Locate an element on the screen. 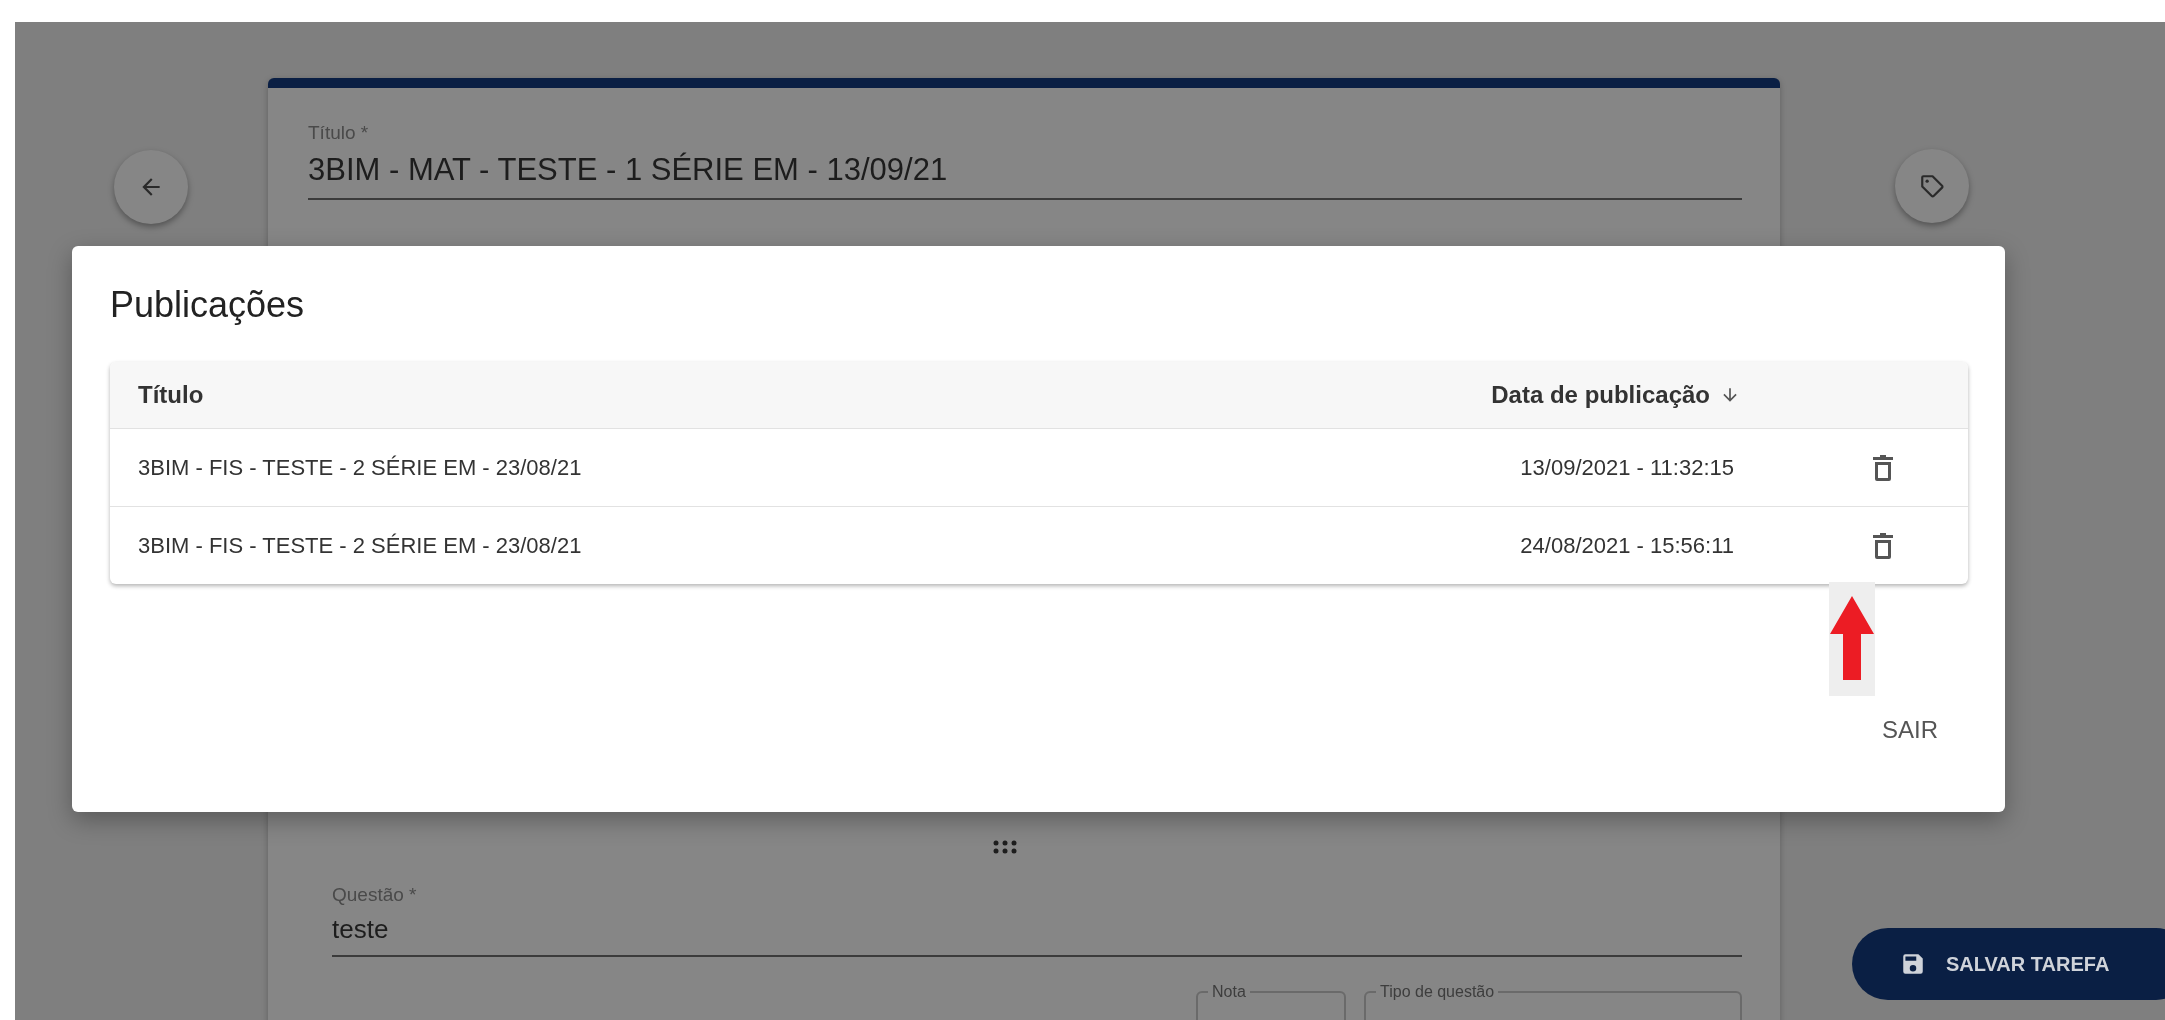 This screenshot has width=2165, height=1020. field-value: 3BIM - MAT - TESTE - 1 SÉRIE EM - 13/09/21 is located at coordinates (628, 170).